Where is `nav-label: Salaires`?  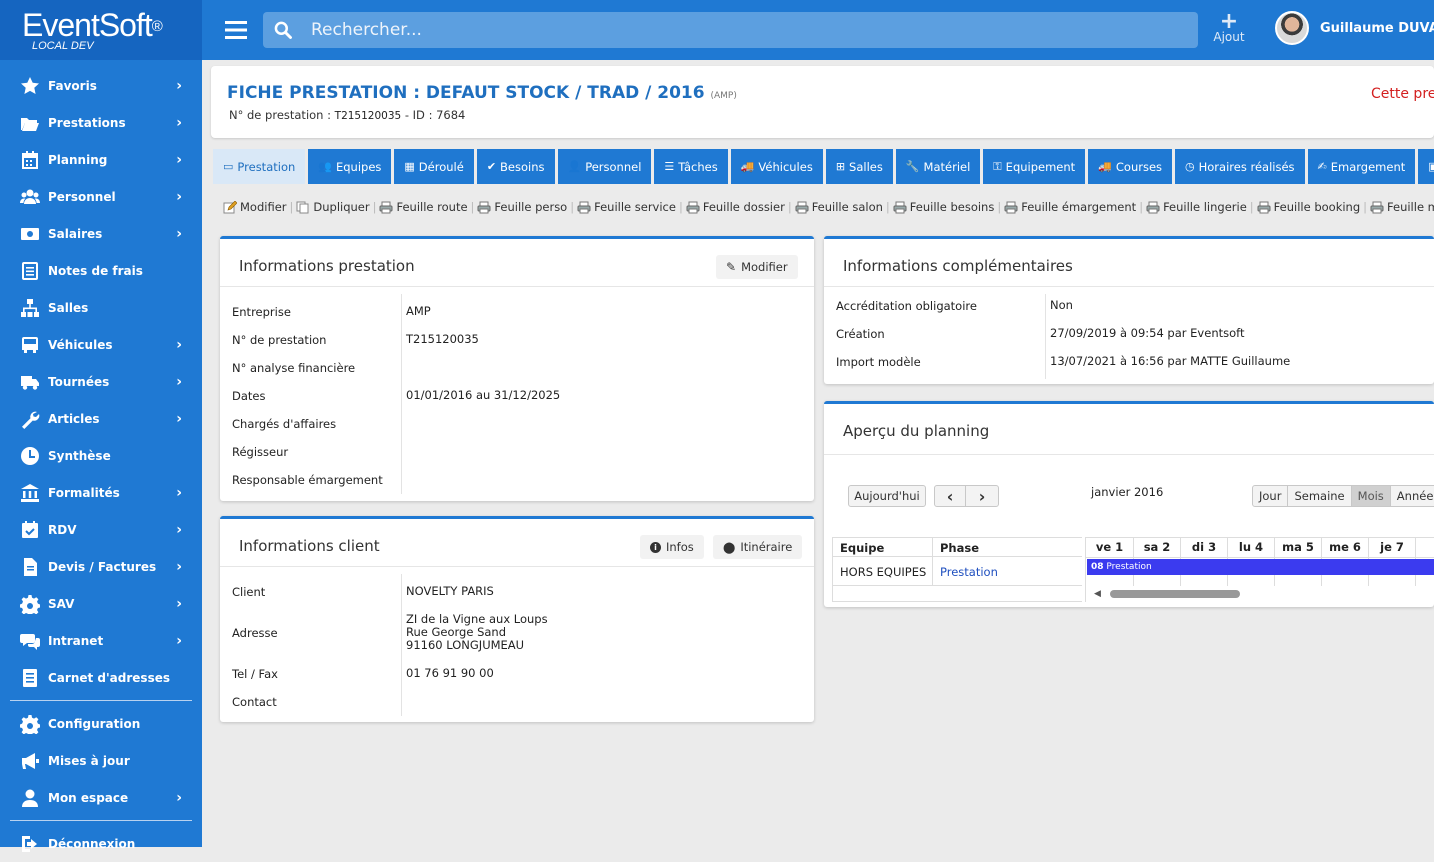
nav-label: Salaires is located at coordinates (75, 233).